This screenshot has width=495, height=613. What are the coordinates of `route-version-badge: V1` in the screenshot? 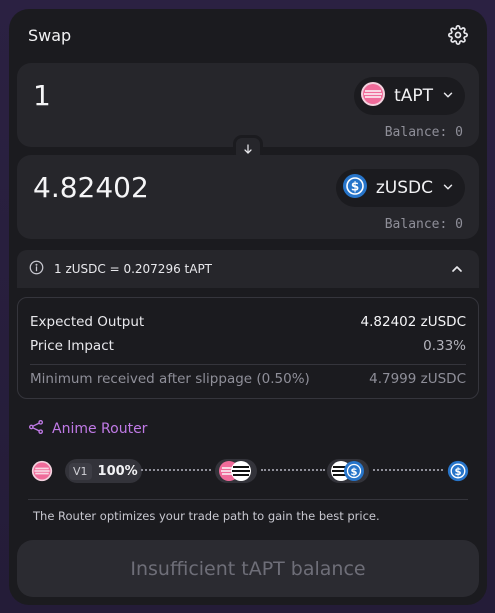 It's located at (80, 471).